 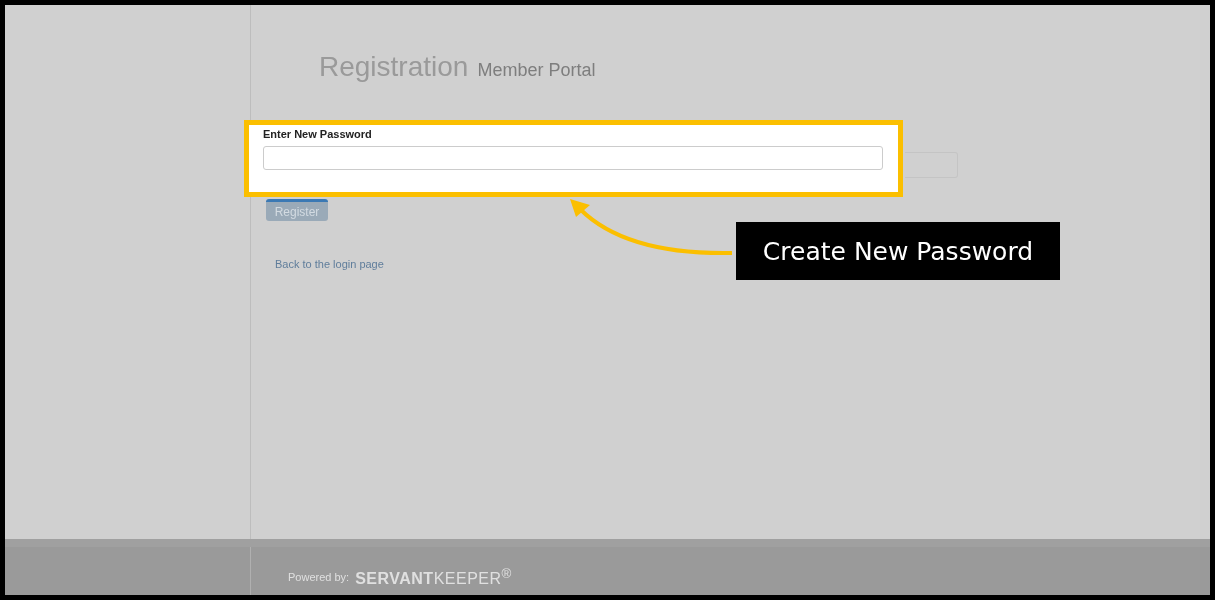 What do you see at coordinates (329, 264) in the screenshot?
I see `back-to-login-link: Back to the login page` at bounding box center [329, 264].